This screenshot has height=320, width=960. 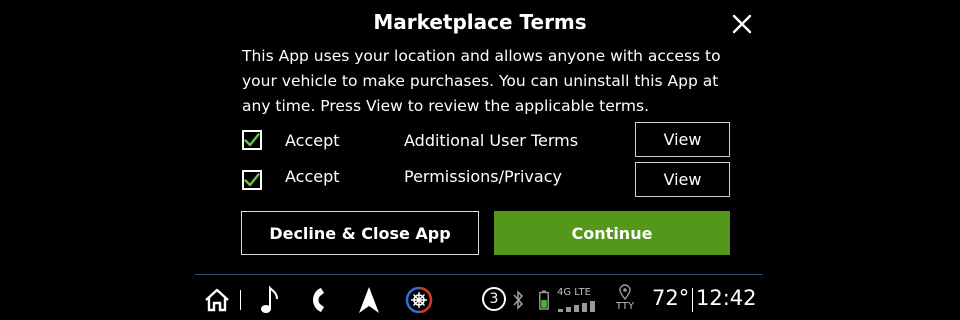 I want to click on term-name: Permissions/Privacy, so click(x=483, y=176).